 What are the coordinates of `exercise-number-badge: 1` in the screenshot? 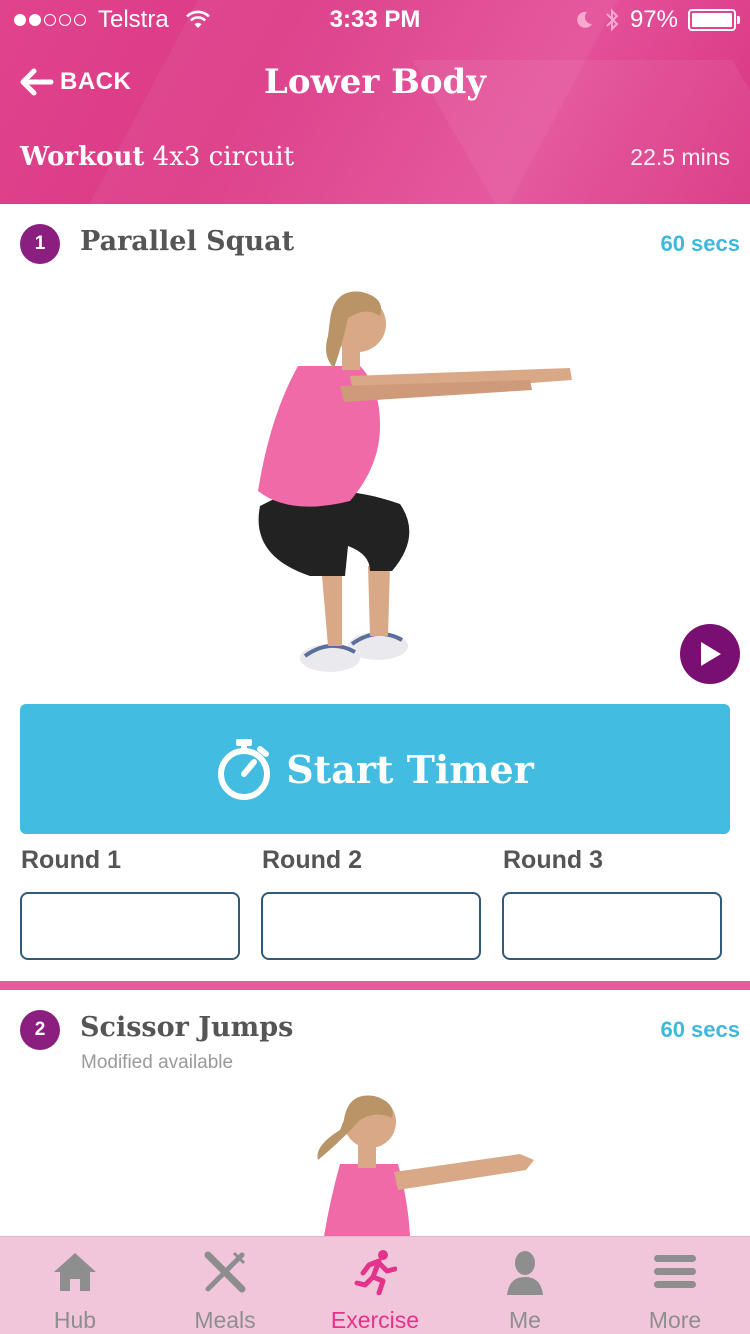 It's located at (40, 244).